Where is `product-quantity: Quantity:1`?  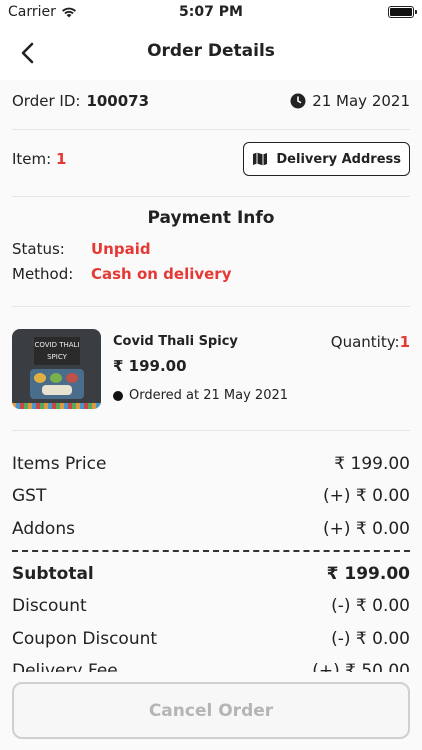 product-quantity: Quantity:1 is located at coordinates (370, 342).